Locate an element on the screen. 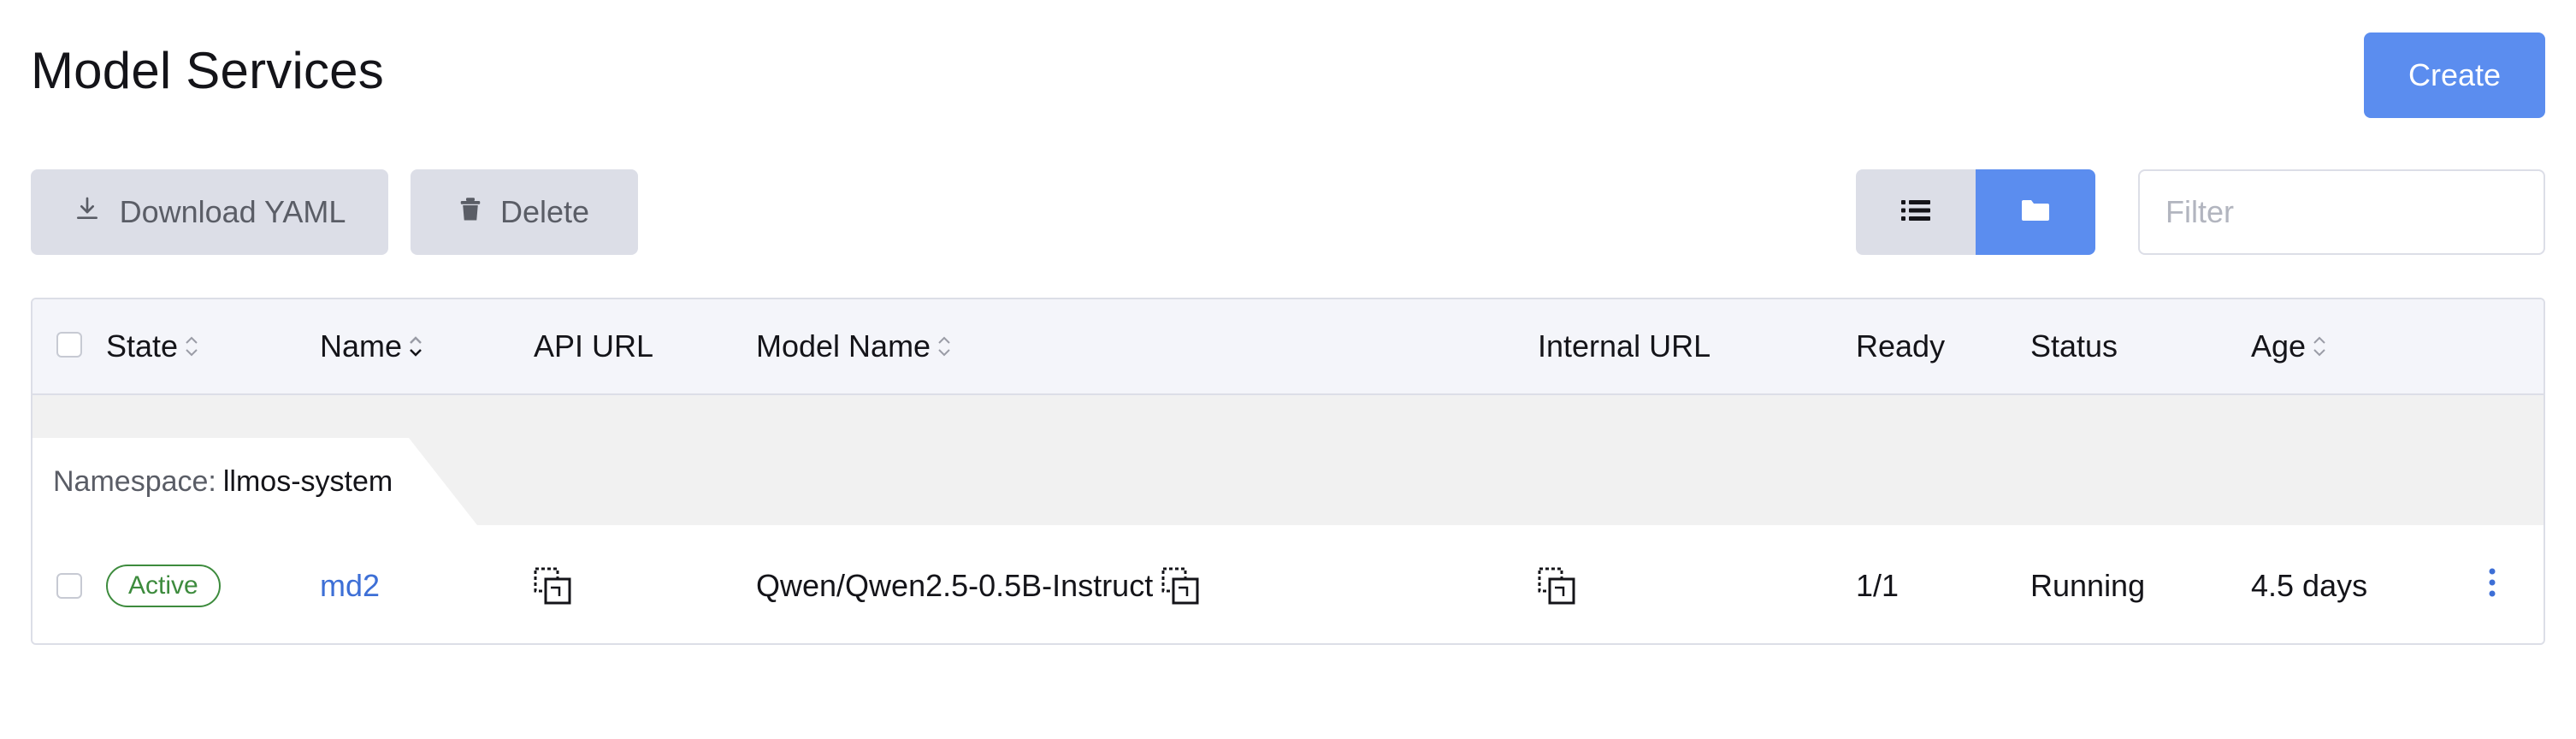 This screenshot has height=739, width=2576. download-yaml-button: Download YAML is located at coordinates (209, 212).